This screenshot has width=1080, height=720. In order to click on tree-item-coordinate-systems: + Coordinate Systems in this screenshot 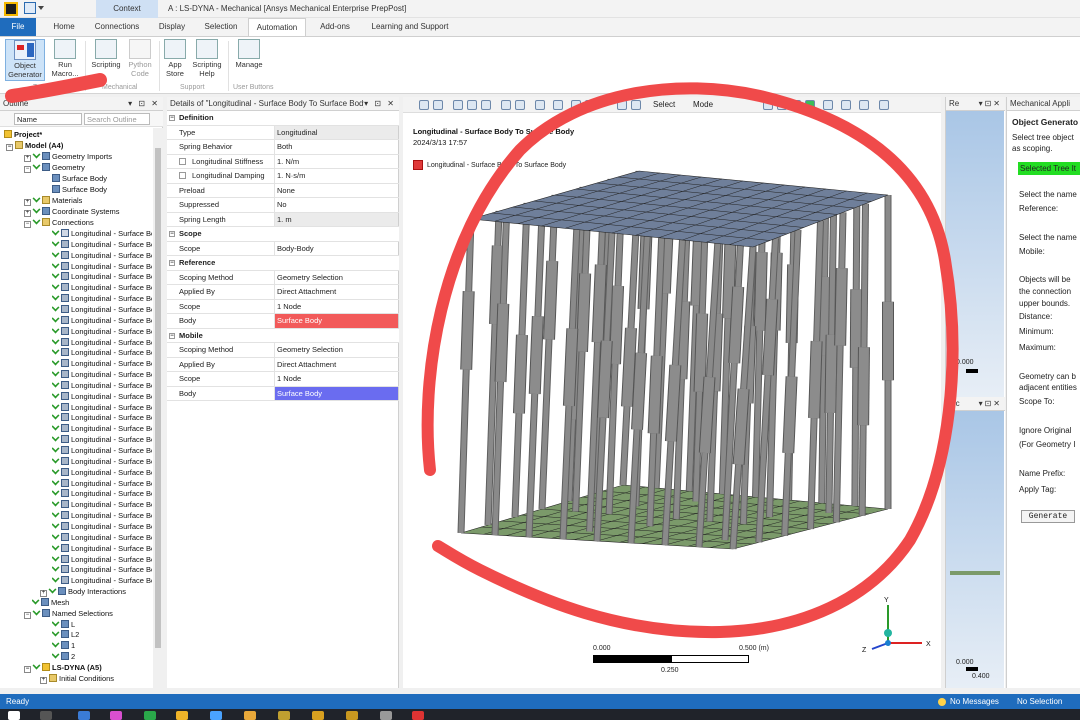, I will do `click(72, 211)`.